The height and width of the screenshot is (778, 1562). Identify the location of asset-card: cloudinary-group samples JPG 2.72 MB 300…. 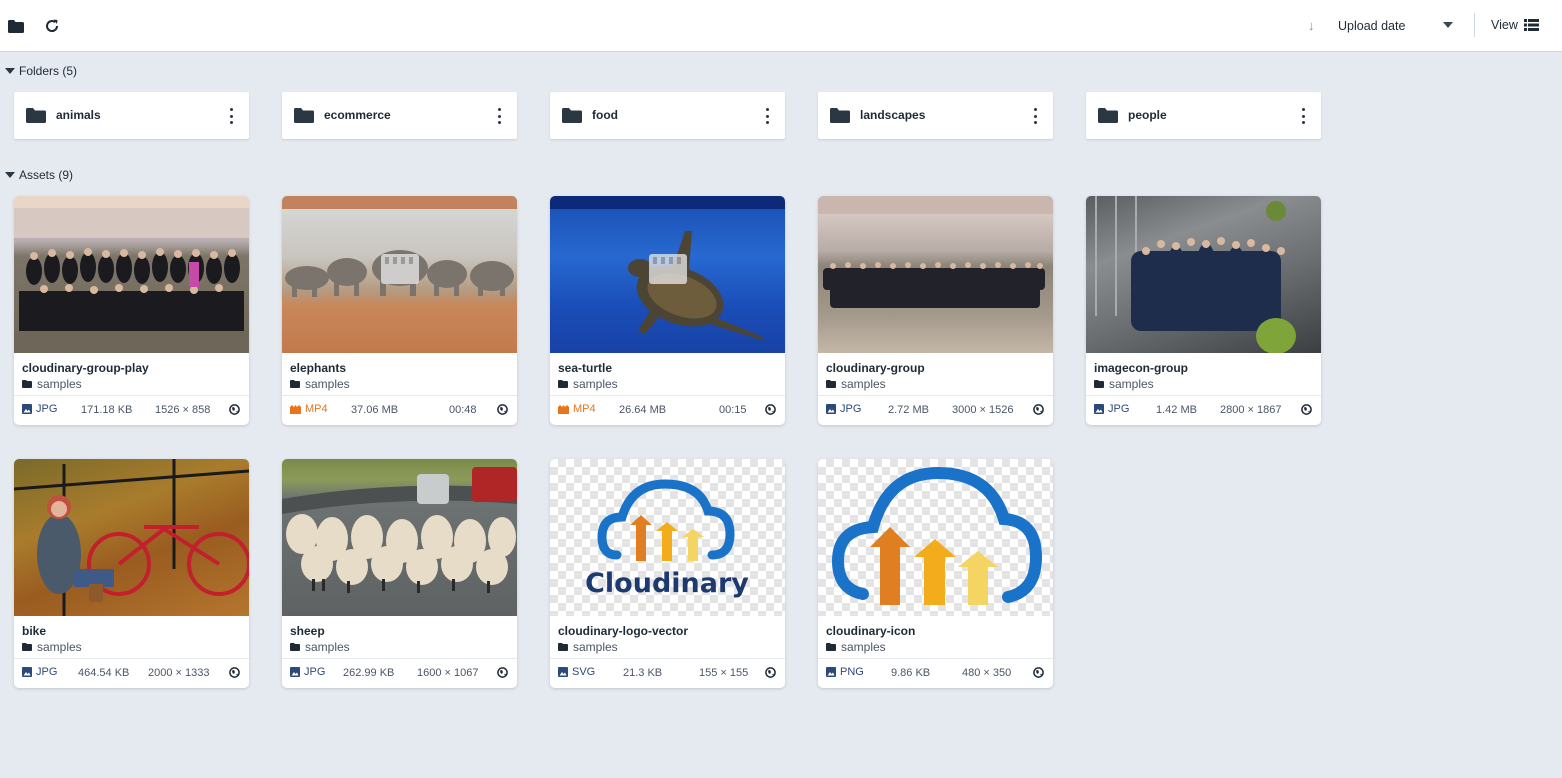
(935, 310).